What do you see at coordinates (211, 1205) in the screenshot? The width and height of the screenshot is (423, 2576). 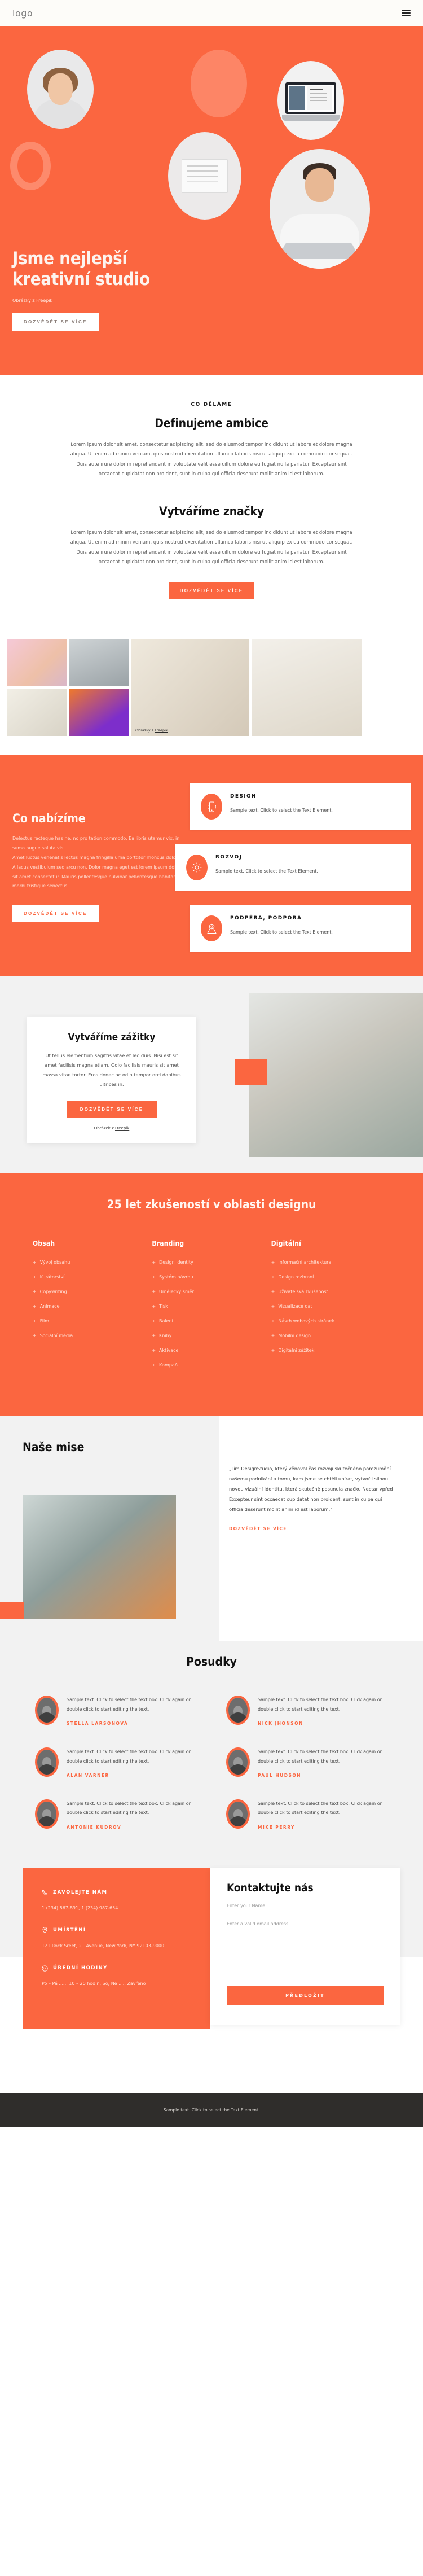 I see `skills-title: 25 let zkušeností v oblasti designu` at bounding box center [211, 1205].